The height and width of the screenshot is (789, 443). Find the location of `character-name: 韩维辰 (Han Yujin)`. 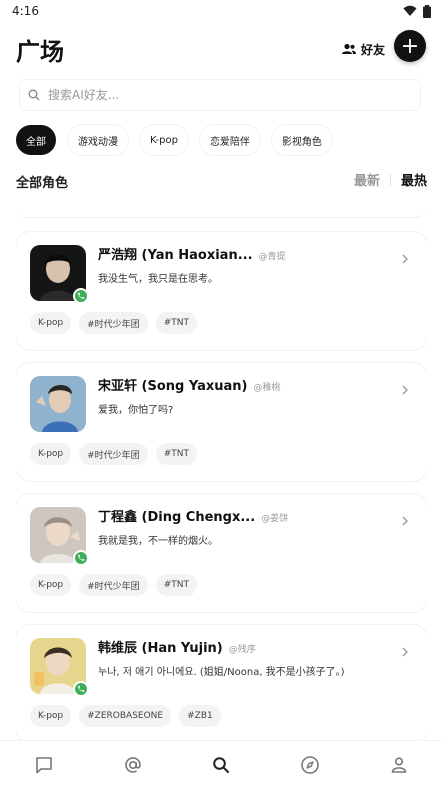

character-name: 韩维辰 (Han Yujin) is located at coordinates (160, 648).